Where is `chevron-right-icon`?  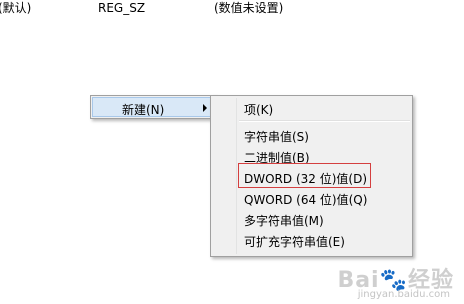
chevron-right-icon is located at coordinates (205, 108).